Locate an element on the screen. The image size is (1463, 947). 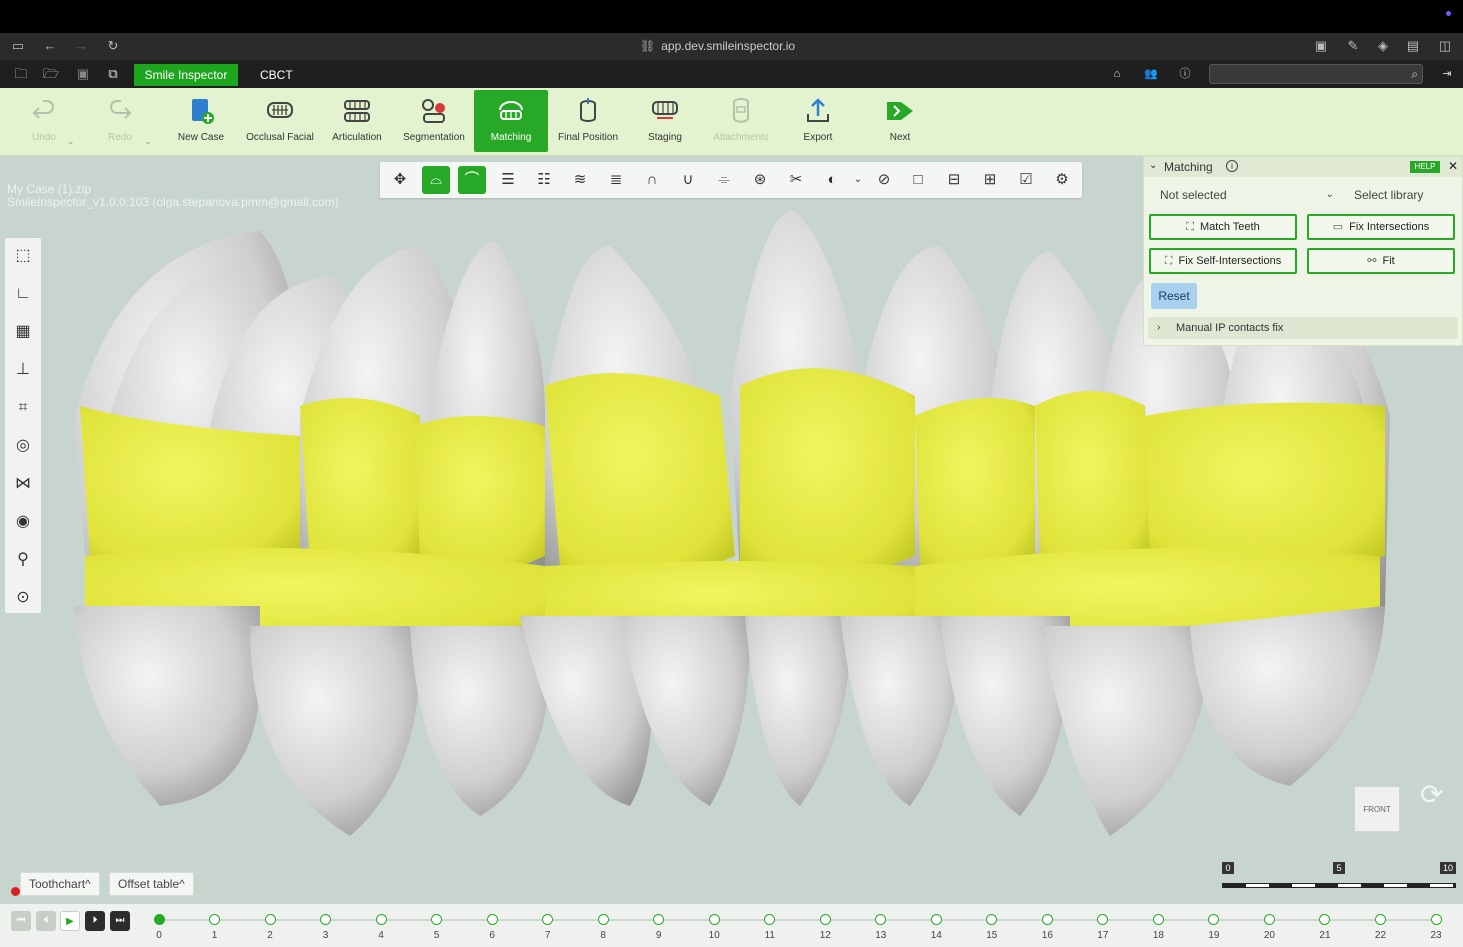
articulation-button: Articulation is located at coordinates (357, 121).